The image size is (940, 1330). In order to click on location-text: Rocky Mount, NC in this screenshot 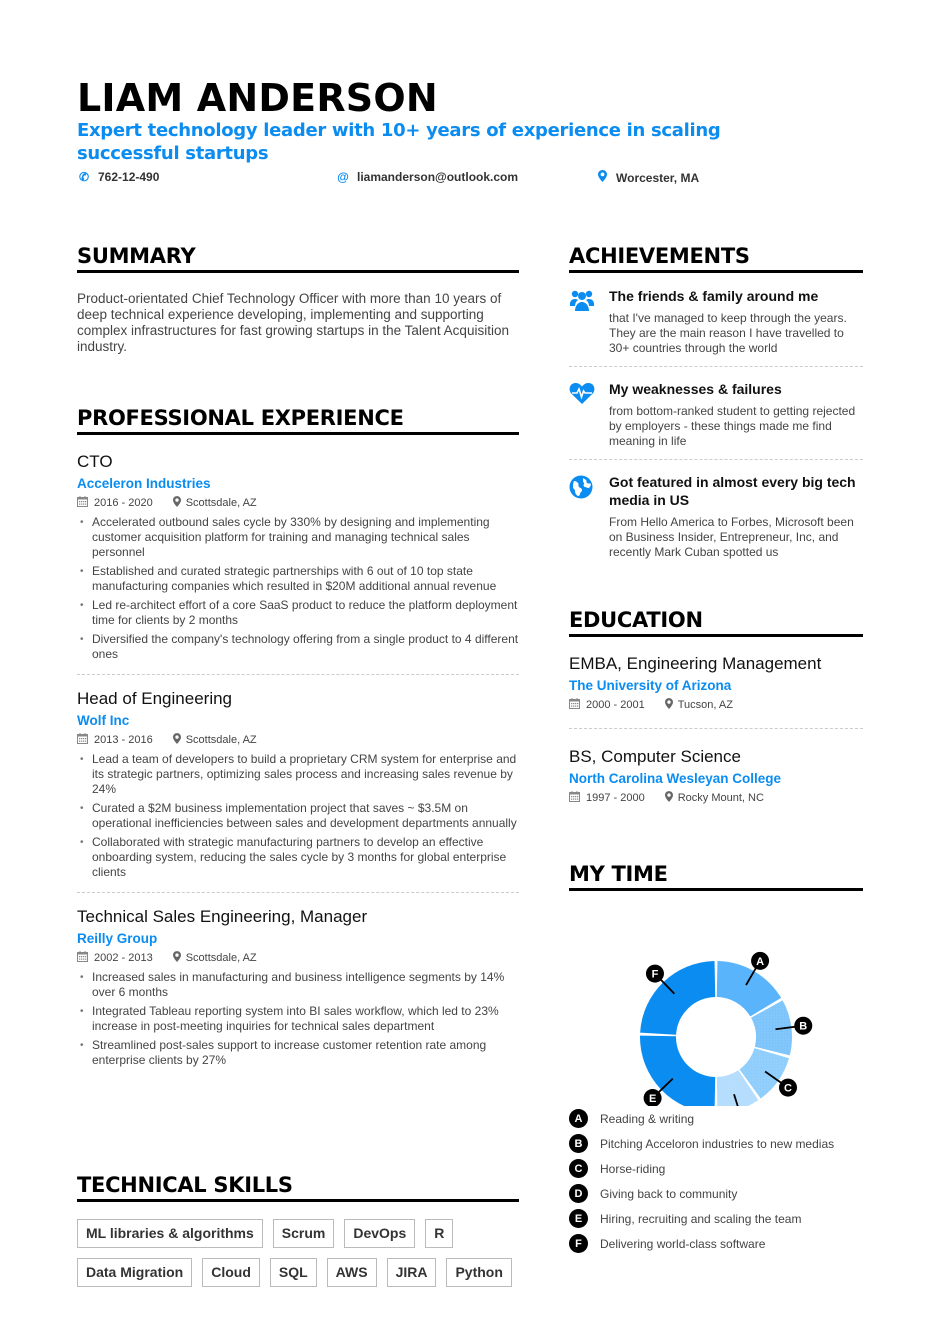, I will do `click(720, 798)`.